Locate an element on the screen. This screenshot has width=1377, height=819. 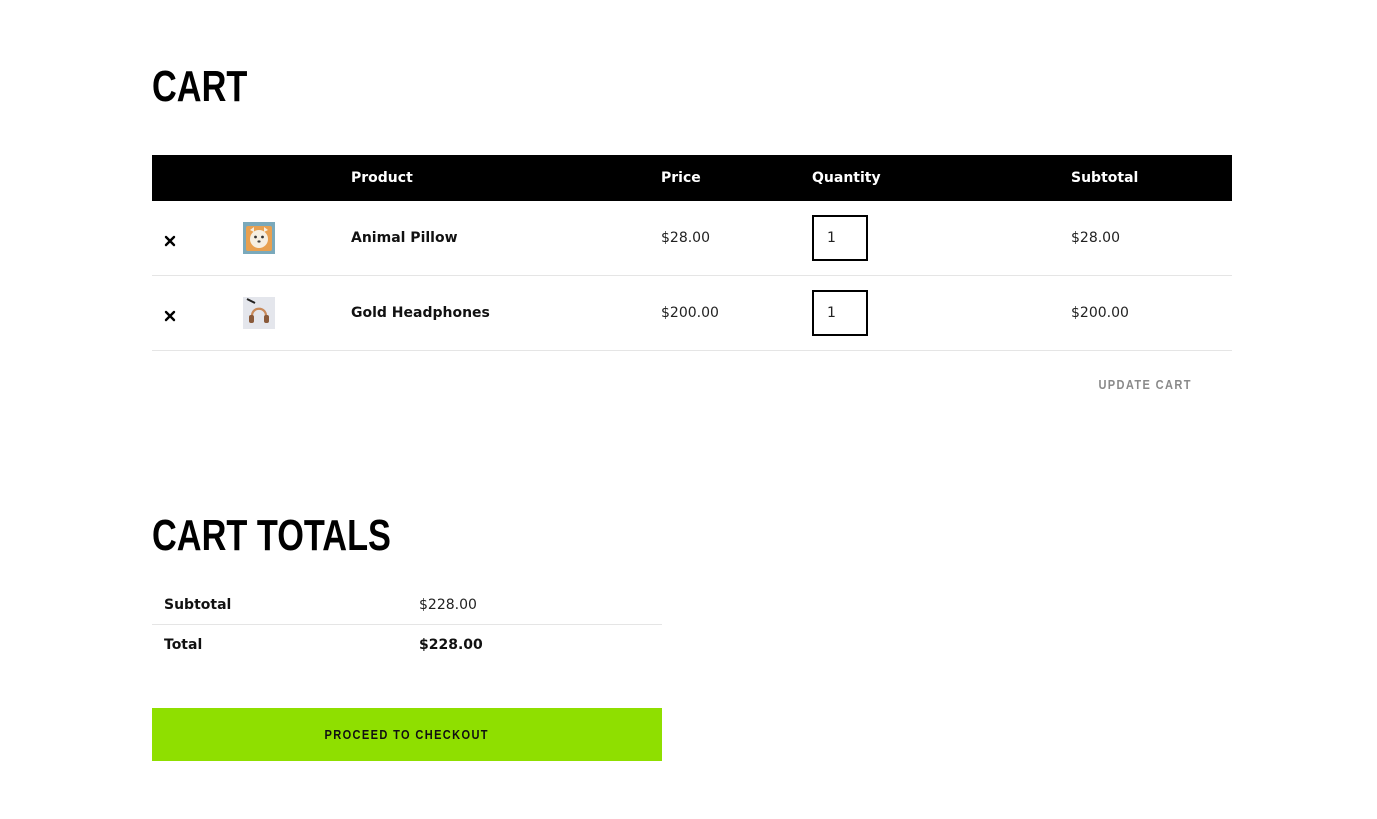
column-header-price: Price is located at coordinates (681, 178).